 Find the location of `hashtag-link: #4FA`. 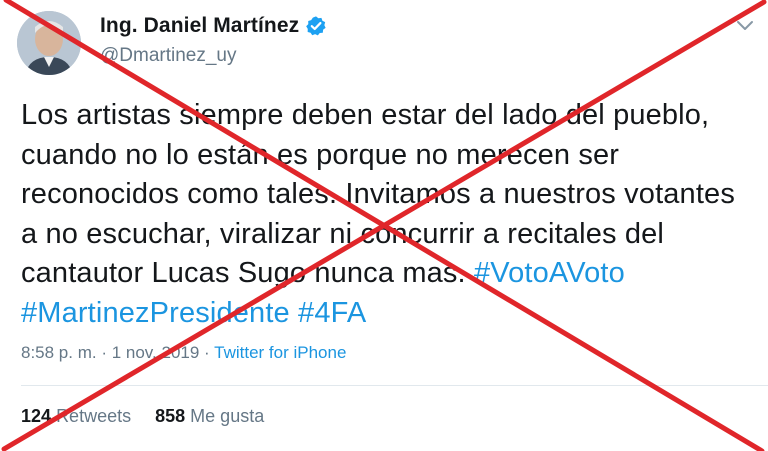

hashtag-link: #4FA is located at coordinates (332, 313).